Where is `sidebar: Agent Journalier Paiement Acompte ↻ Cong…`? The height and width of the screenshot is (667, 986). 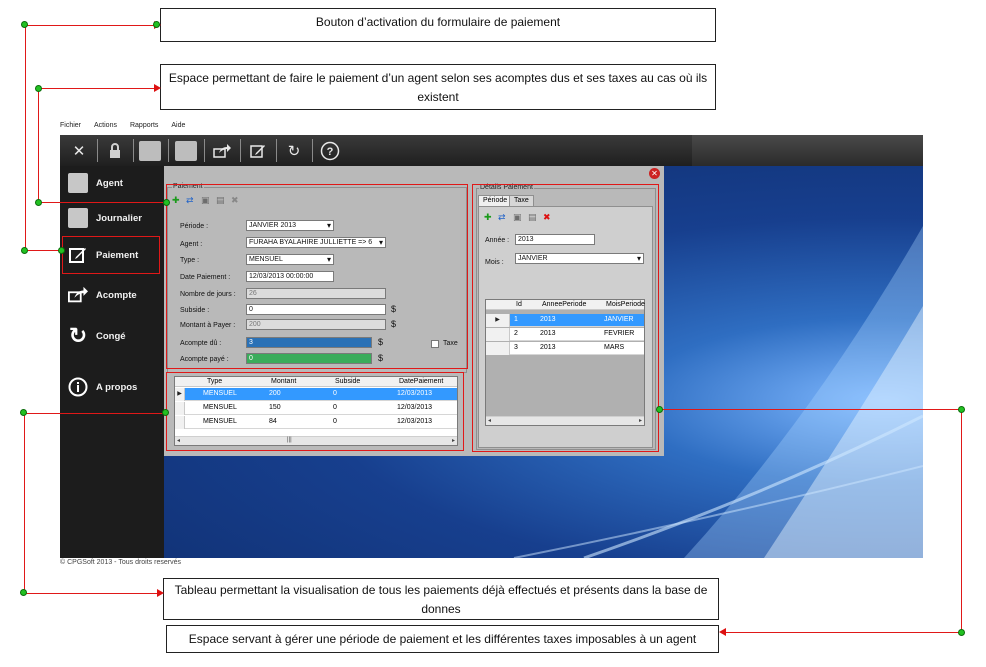 sidebar: Agent Journalier Paiement Acompte ↻ Cong… is located at coordinates (112, 362).